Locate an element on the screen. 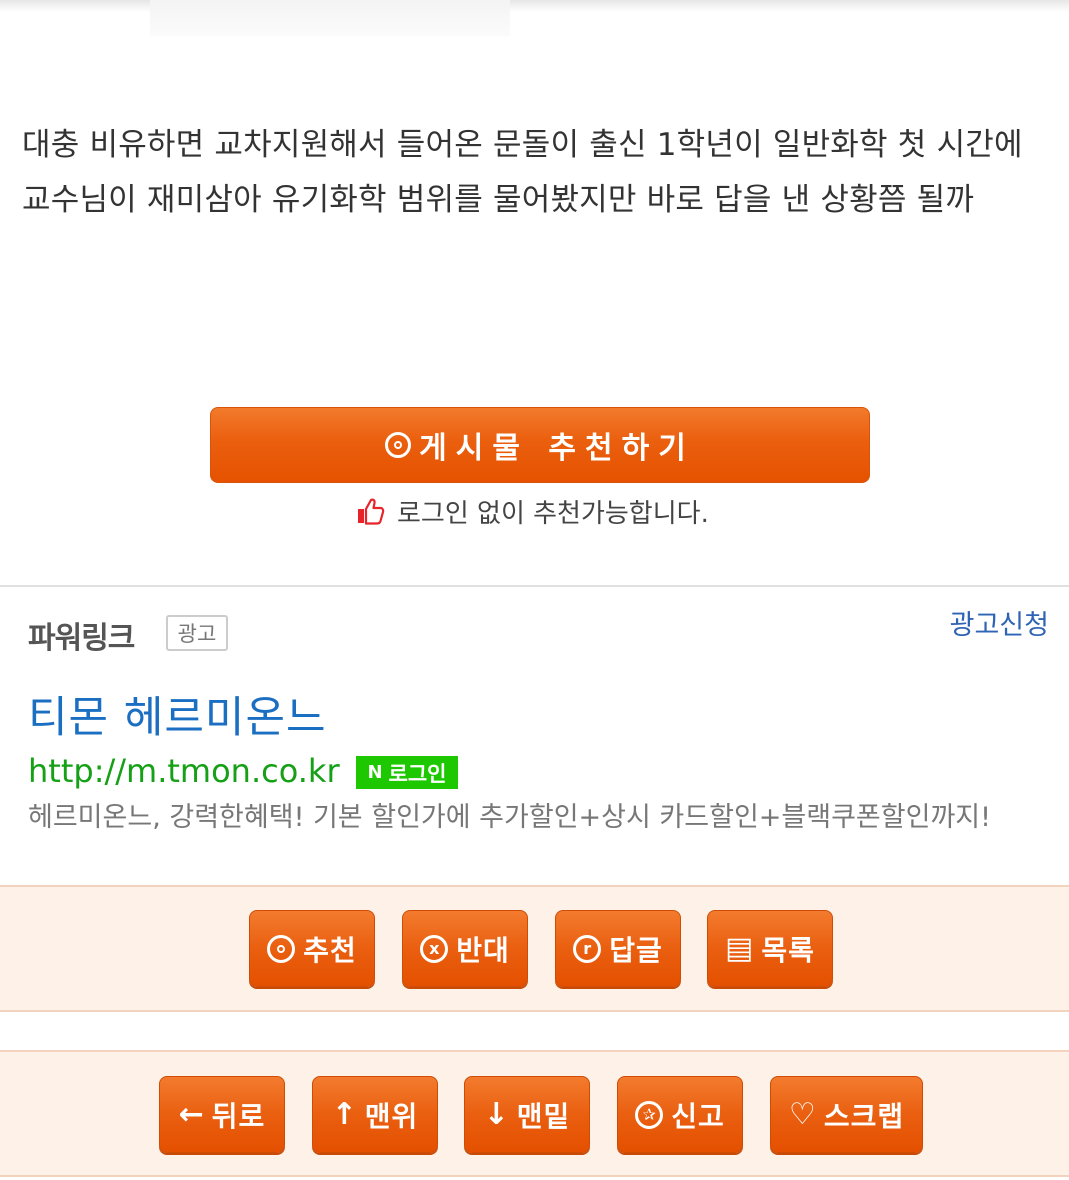 The height and width of the screenshot is (1180, 1069). arrow-left-icon: ← is located at coordinates (191, 1114).